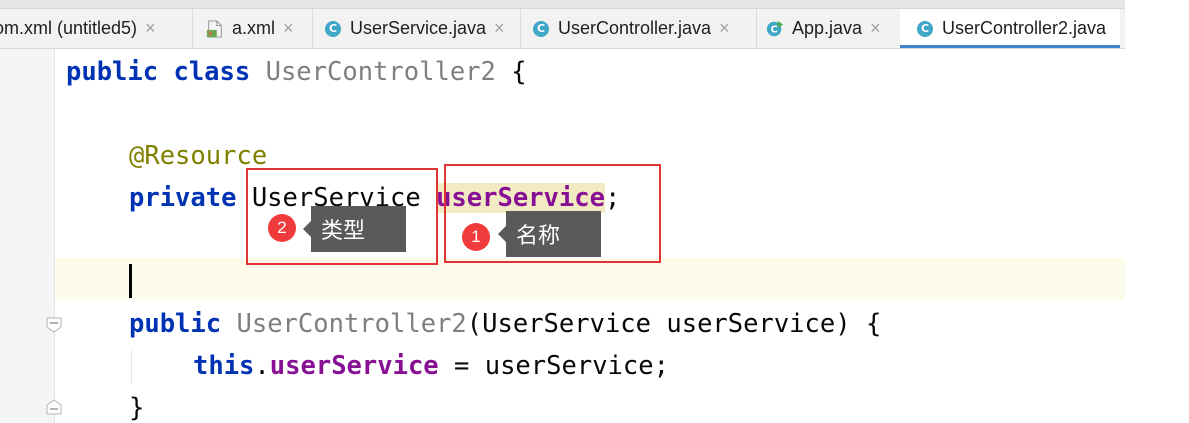 This screenshot has width=1189, height=423. Describe the element at coordinates (635, 28) in the screenshot. I see `tab-label: UserController.java` at that location.